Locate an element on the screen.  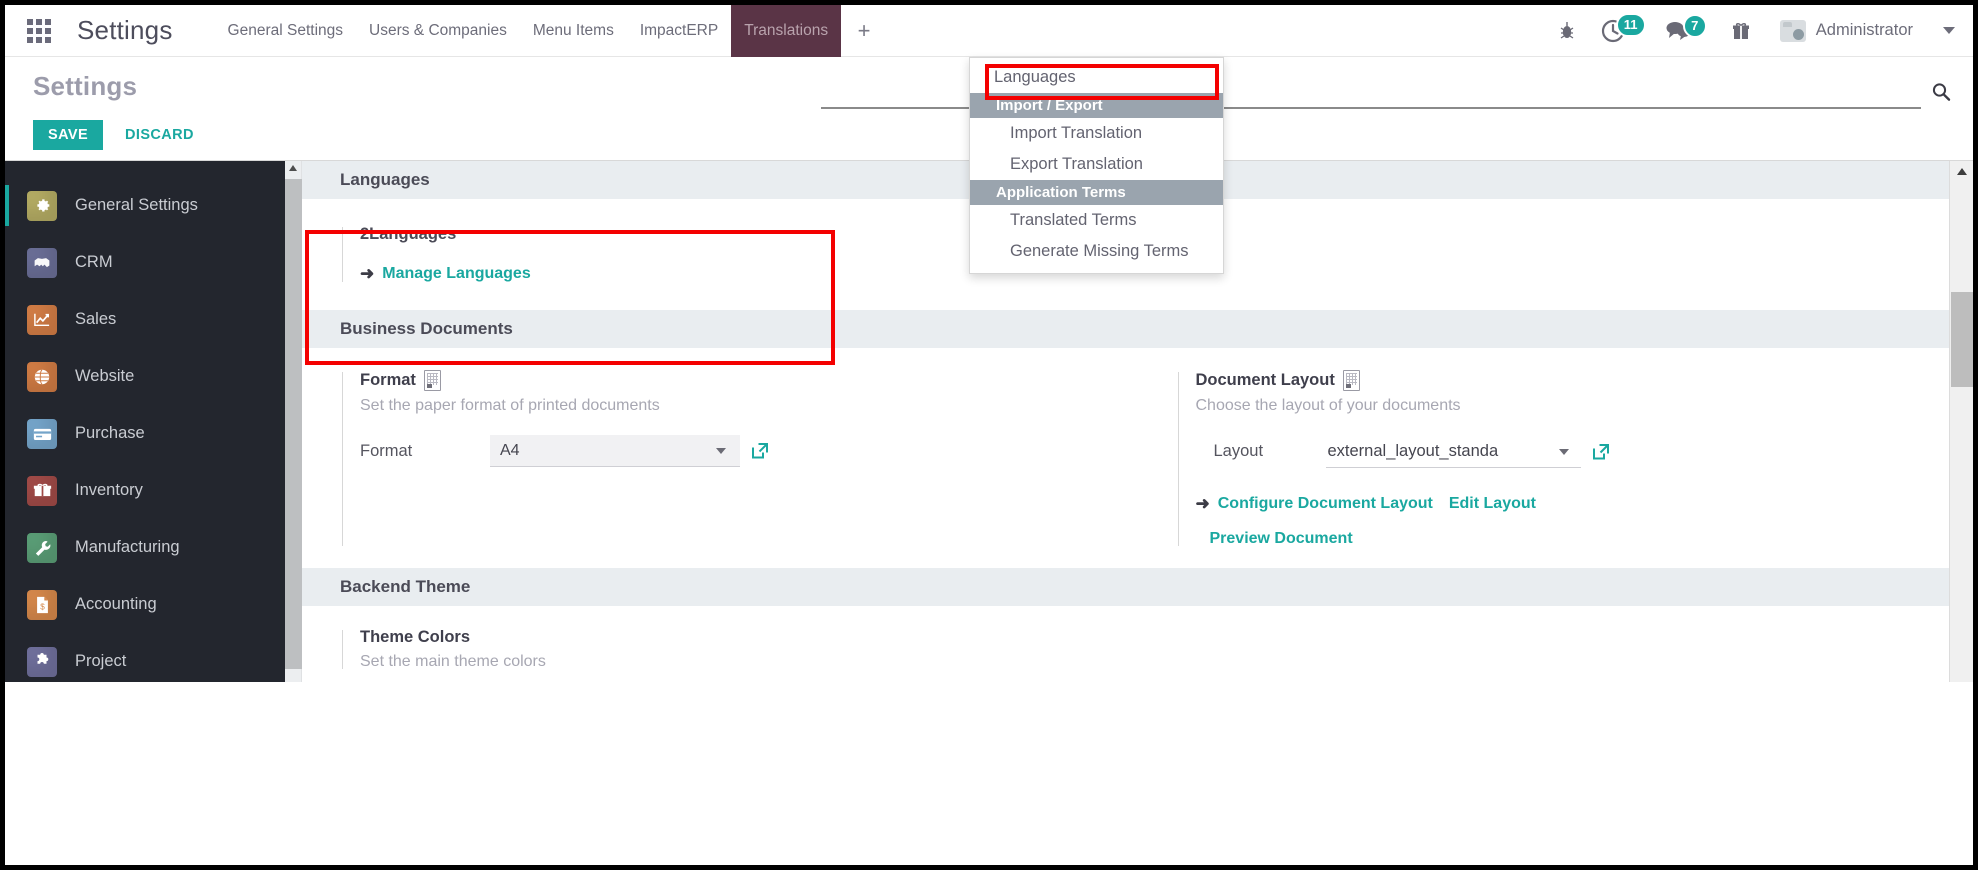
dropdown-item-generate-missing-terms: Generate Missing Terms is located at coordinates (1096, 251).